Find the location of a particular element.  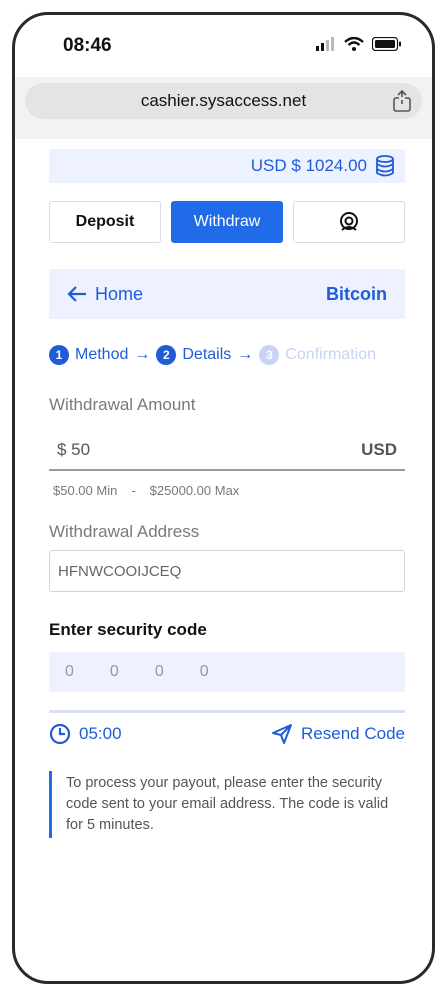

tab-deposit: Deposit is located at coordinates (105, 222).